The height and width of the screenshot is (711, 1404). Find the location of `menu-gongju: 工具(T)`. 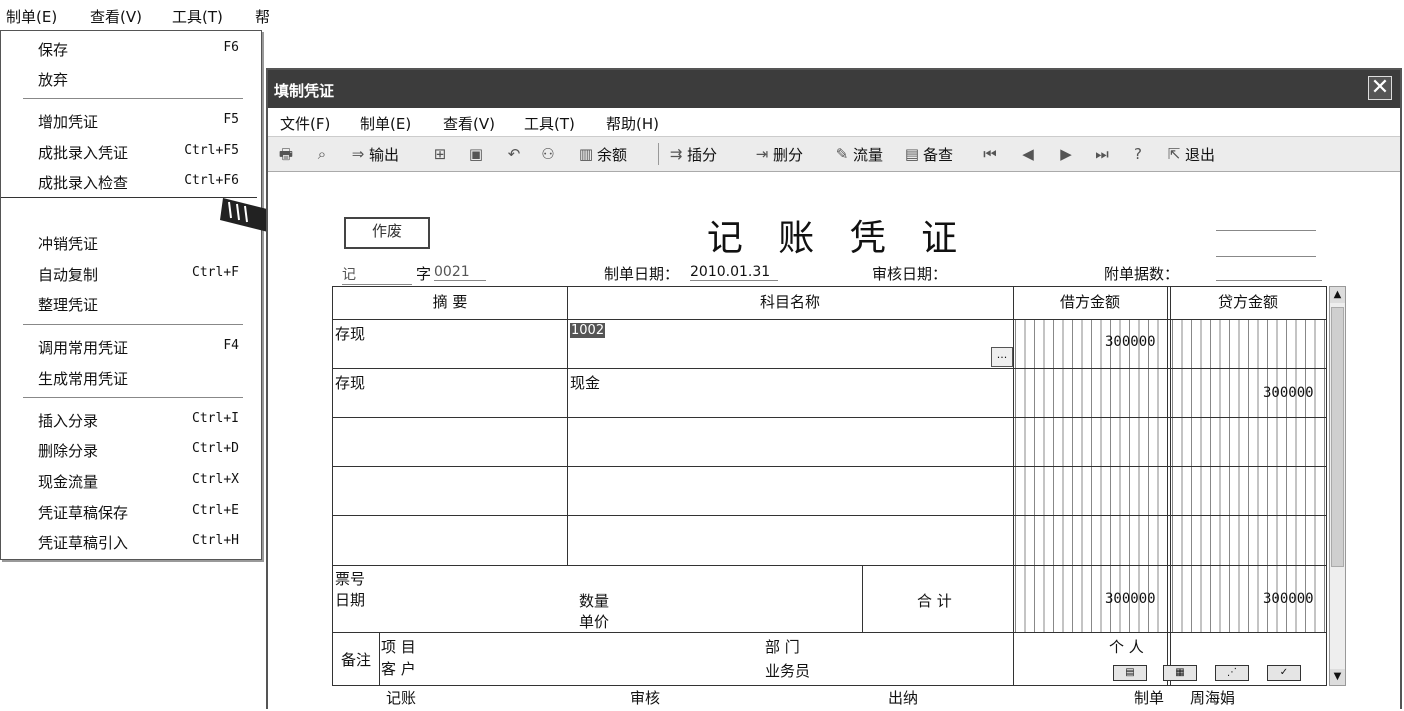

menu-gongju: 工具(T) is located at coordinates (197, 16).